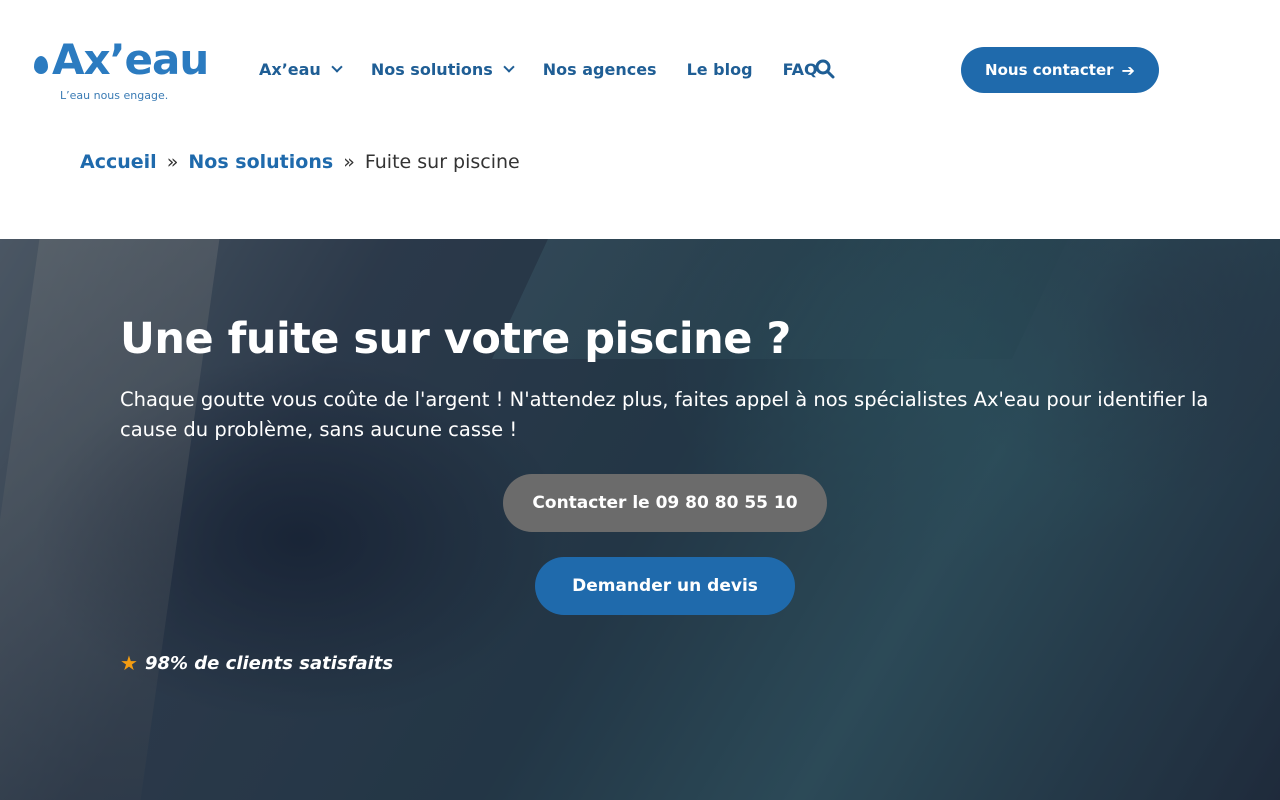  I want to click on search-icon, so click(825, 69).